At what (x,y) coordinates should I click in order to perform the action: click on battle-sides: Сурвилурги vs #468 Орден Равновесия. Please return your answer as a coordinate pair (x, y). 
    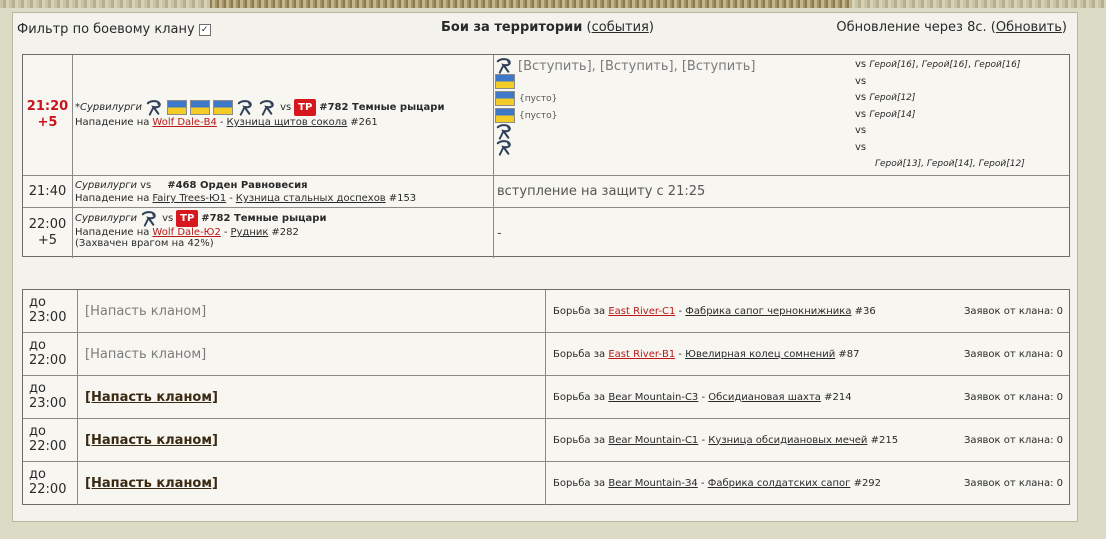
    Looking at the image, I should click on (283, 185).